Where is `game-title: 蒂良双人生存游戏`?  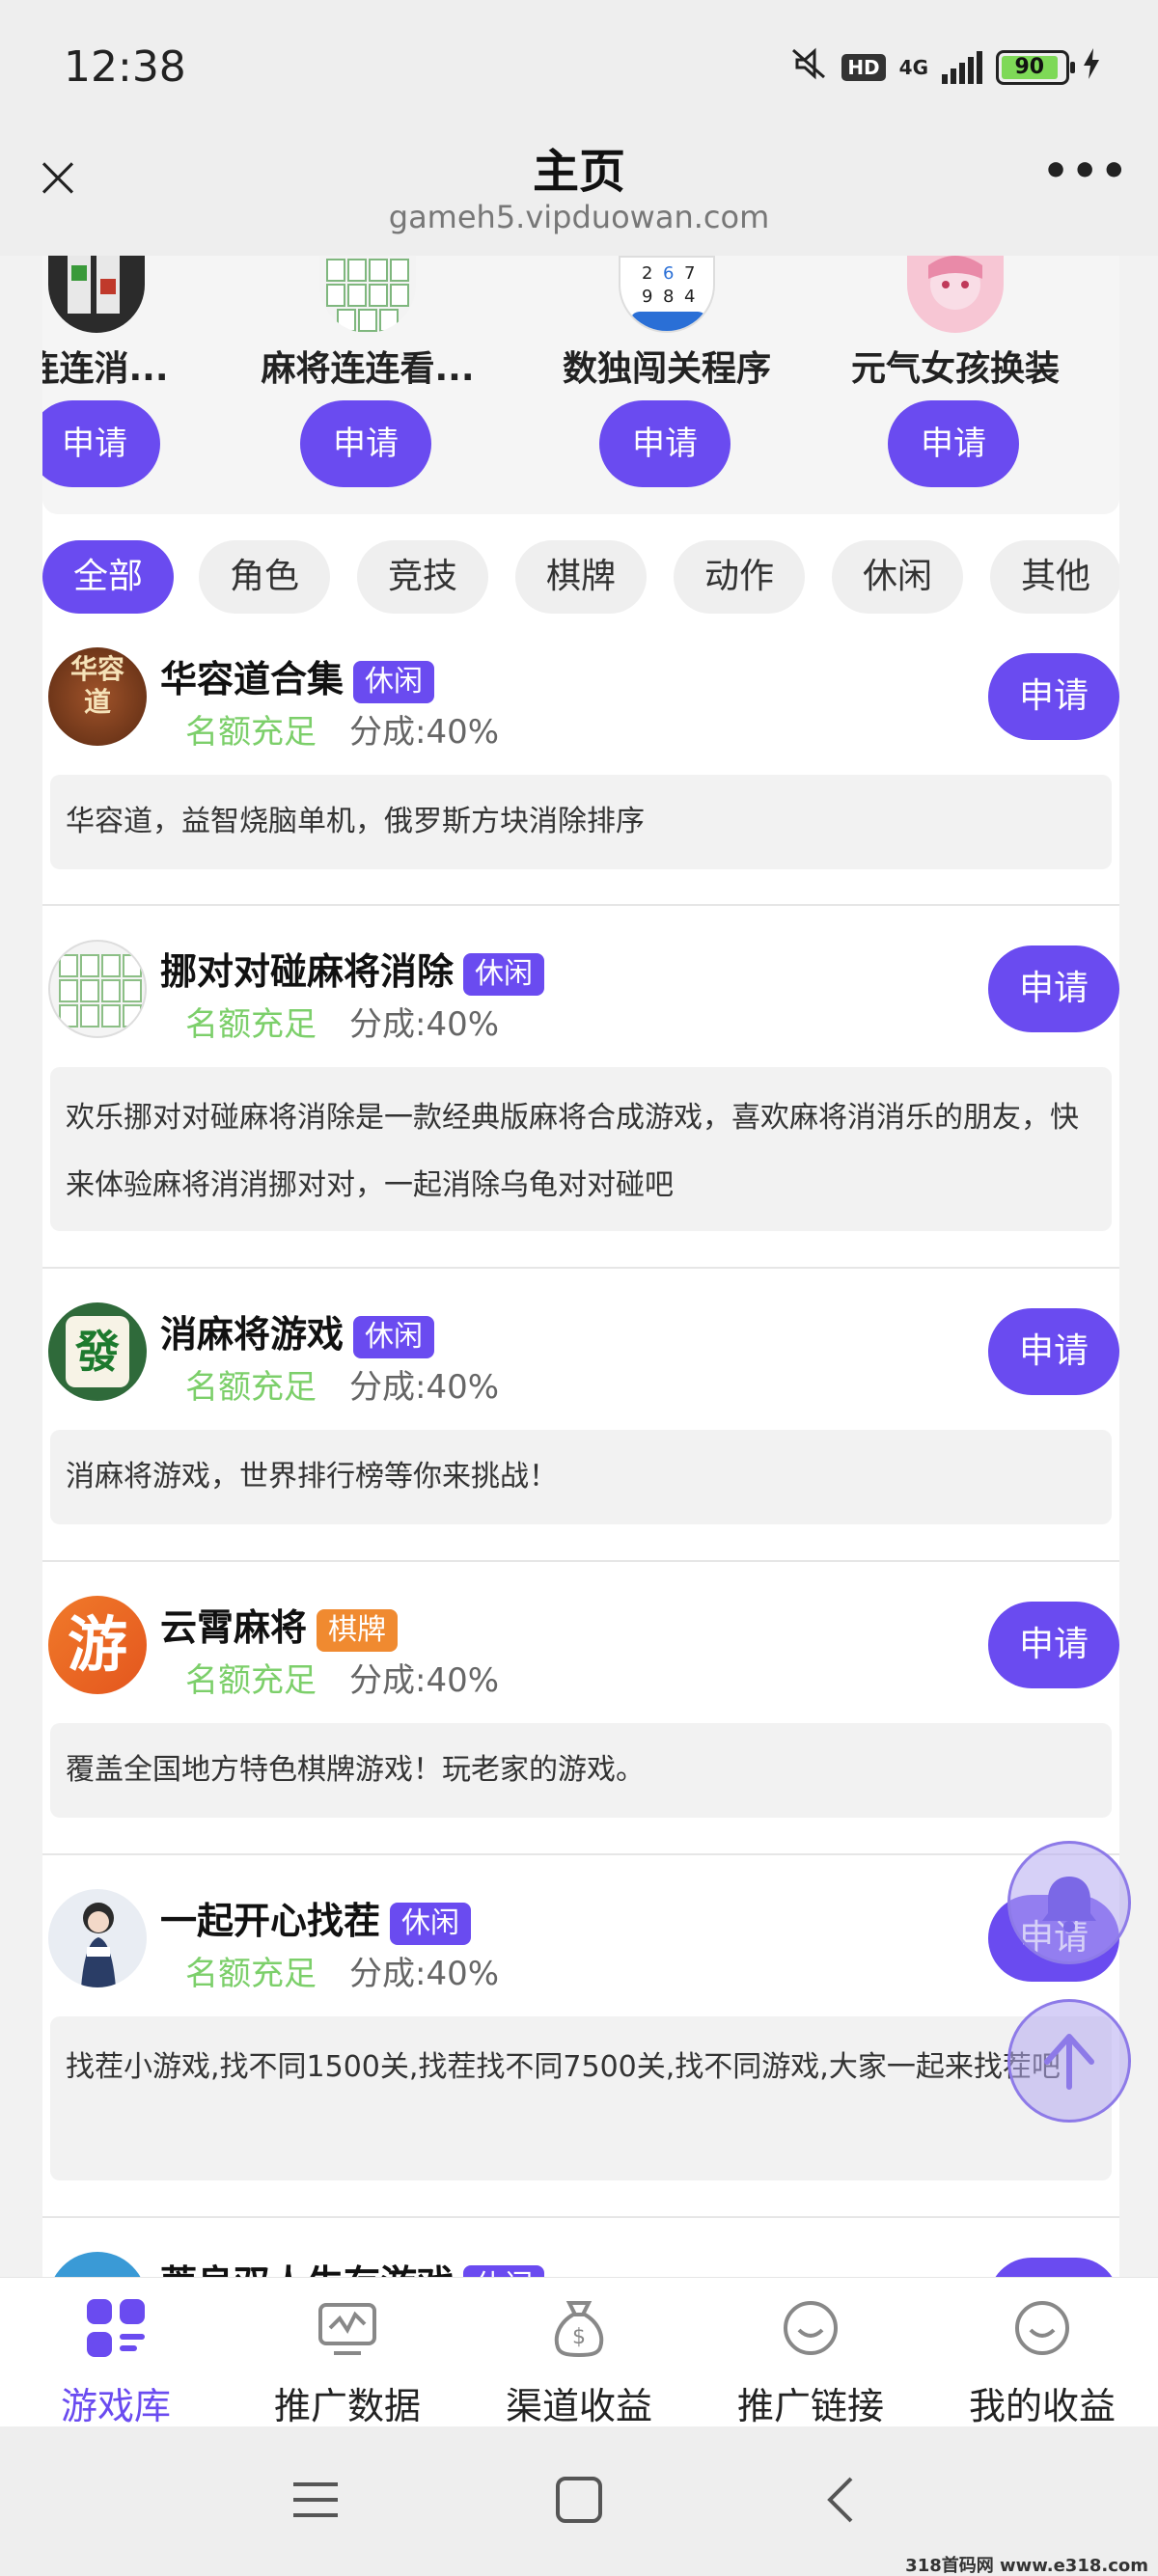 game-title: 蒂良双人生存游戏 is located at coordinates (307, 2269).